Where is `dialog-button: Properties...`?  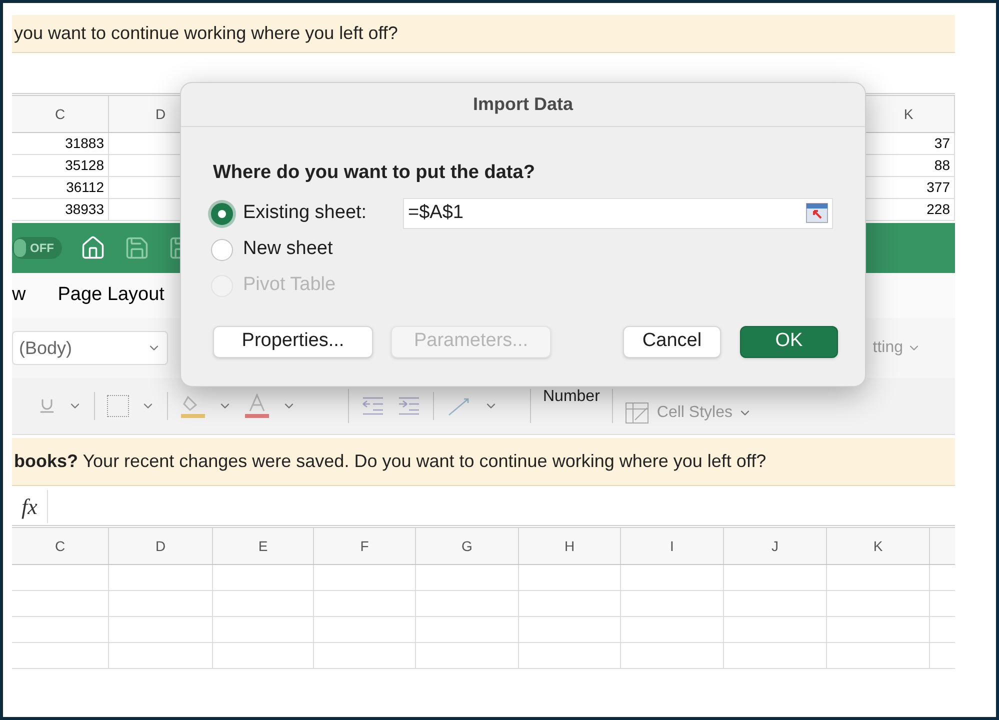 dialog-button: Properties... is located at coordinates (293, 342).